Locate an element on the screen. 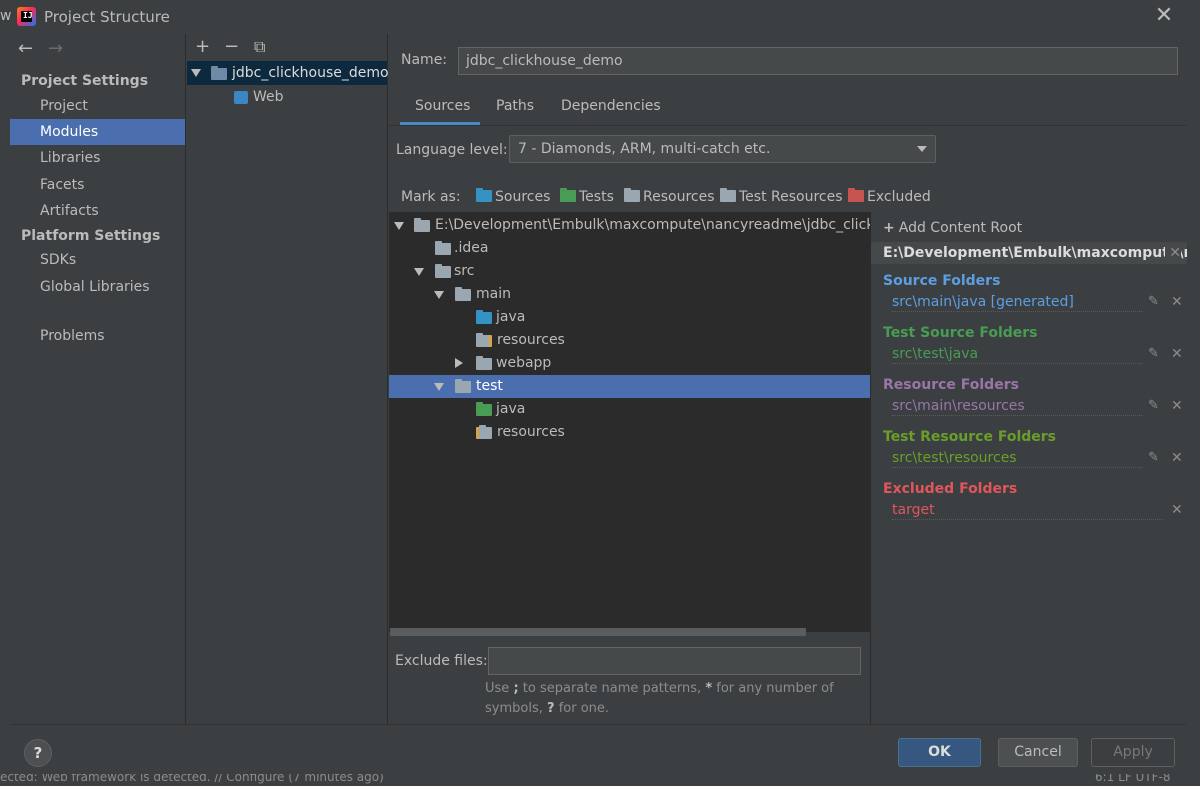 This screenshot has width=1200, height=786. tree-item-test-java: java is located at coordinates (629, 409).